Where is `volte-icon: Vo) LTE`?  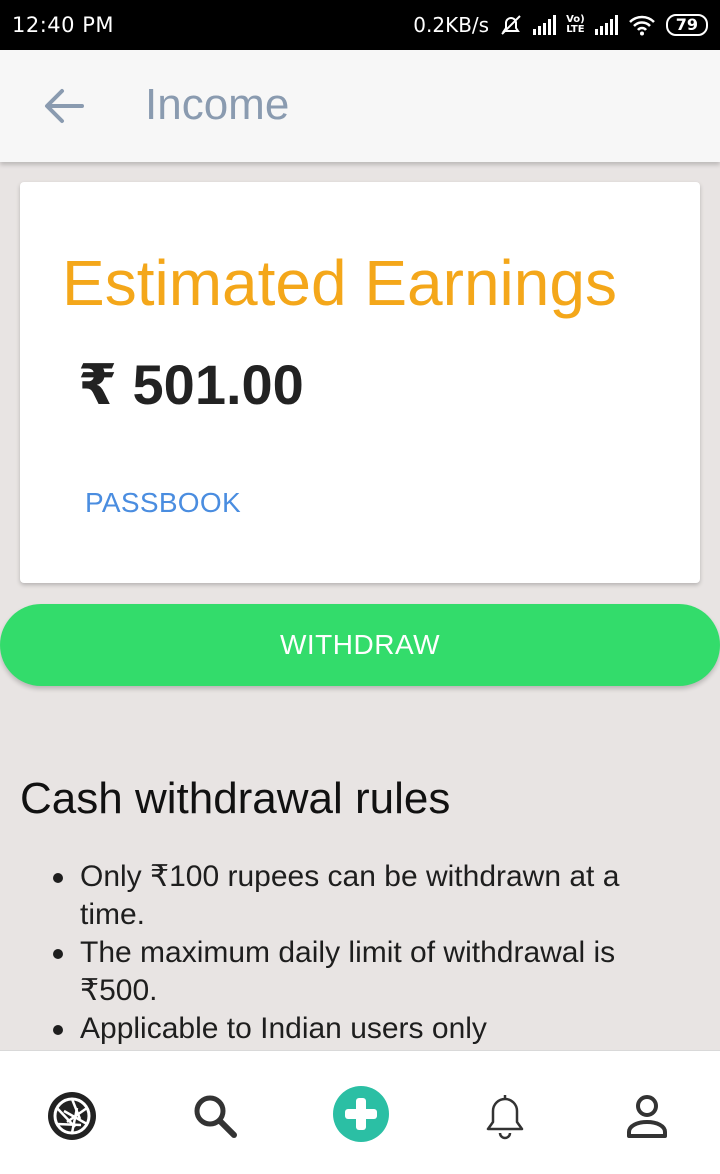
volte-icon: Vo) LTE is located at coordinates (575, 25).